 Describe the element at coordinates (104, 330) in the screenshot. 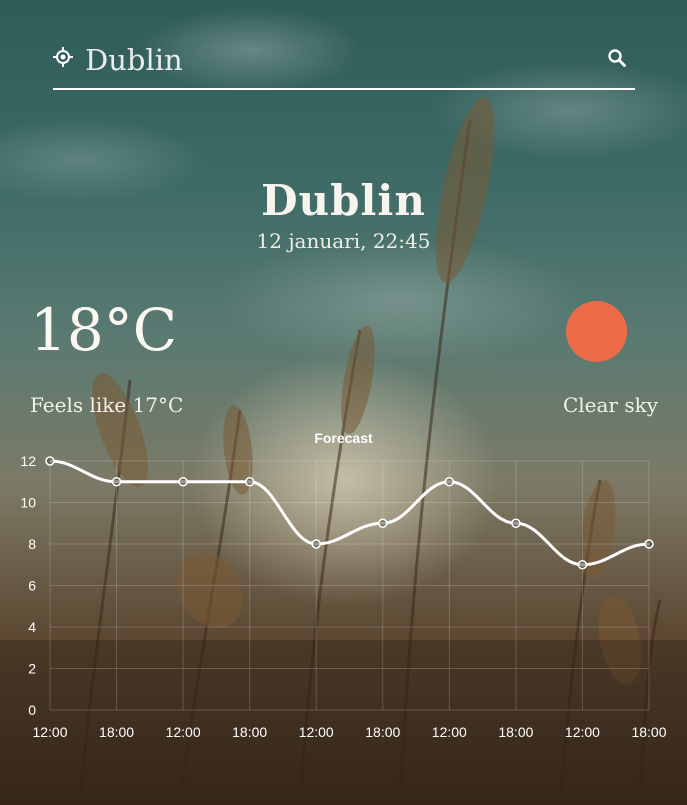

I see `current-temperature: 18°C` at that location.